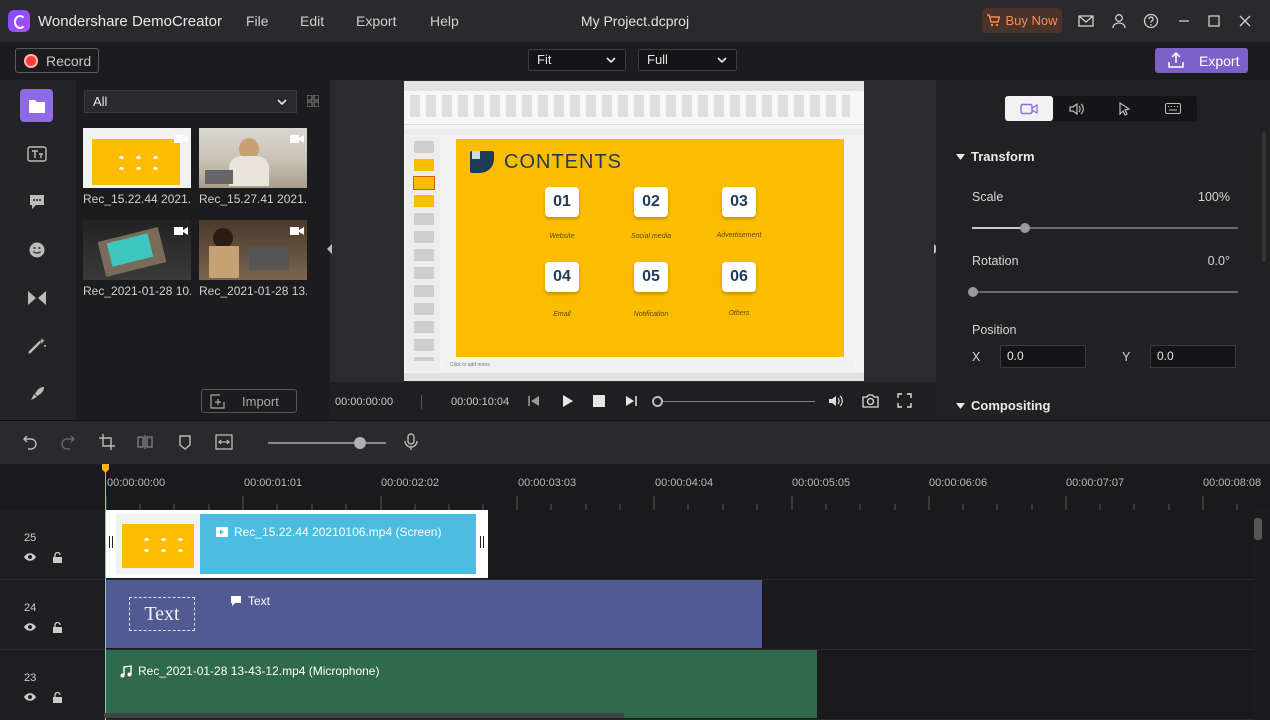 This screenshot has width=1270, height=720. I want to click on effects-tab, so click(36, 345).